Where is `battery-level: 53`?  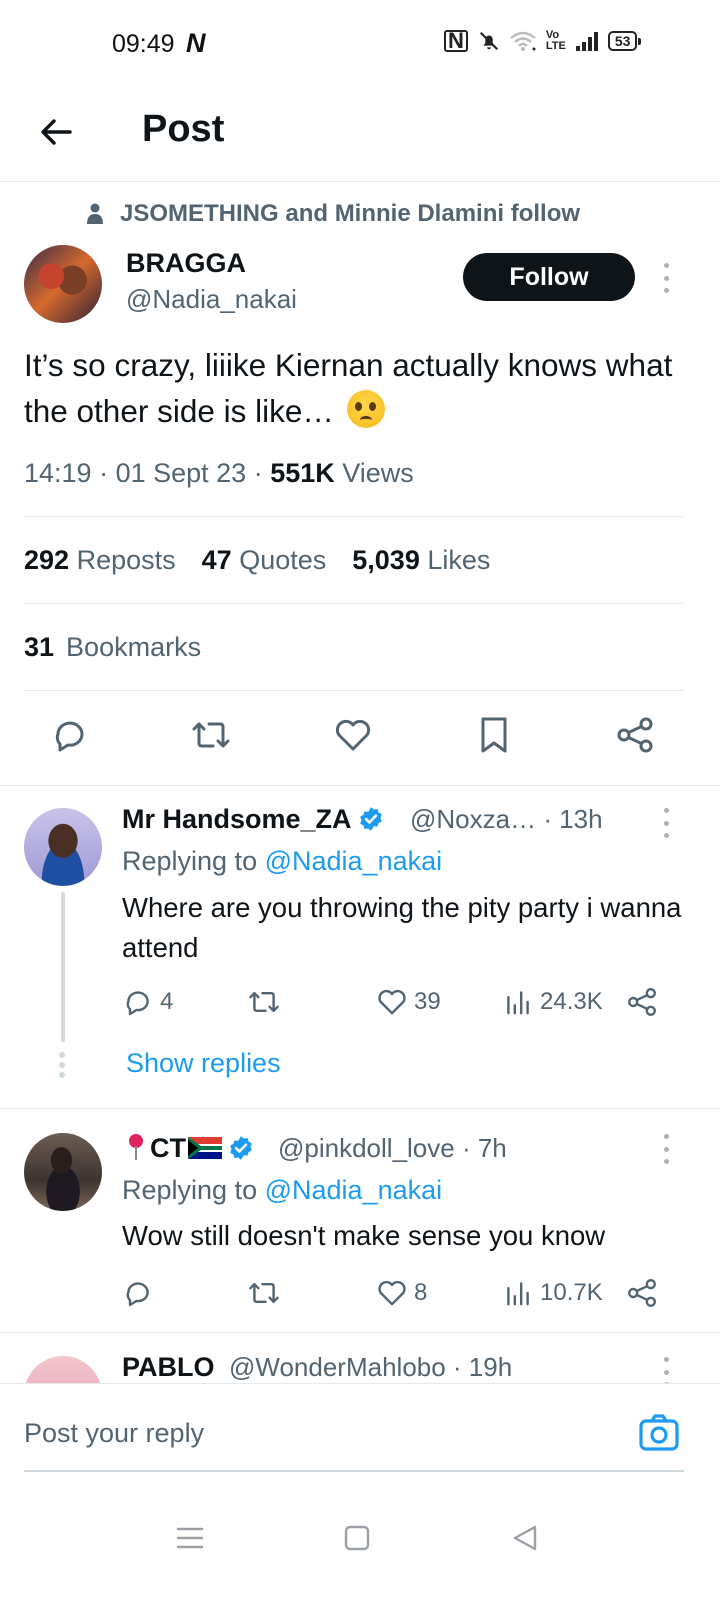 battery-level: 53 is located at coordinates (622, 41).